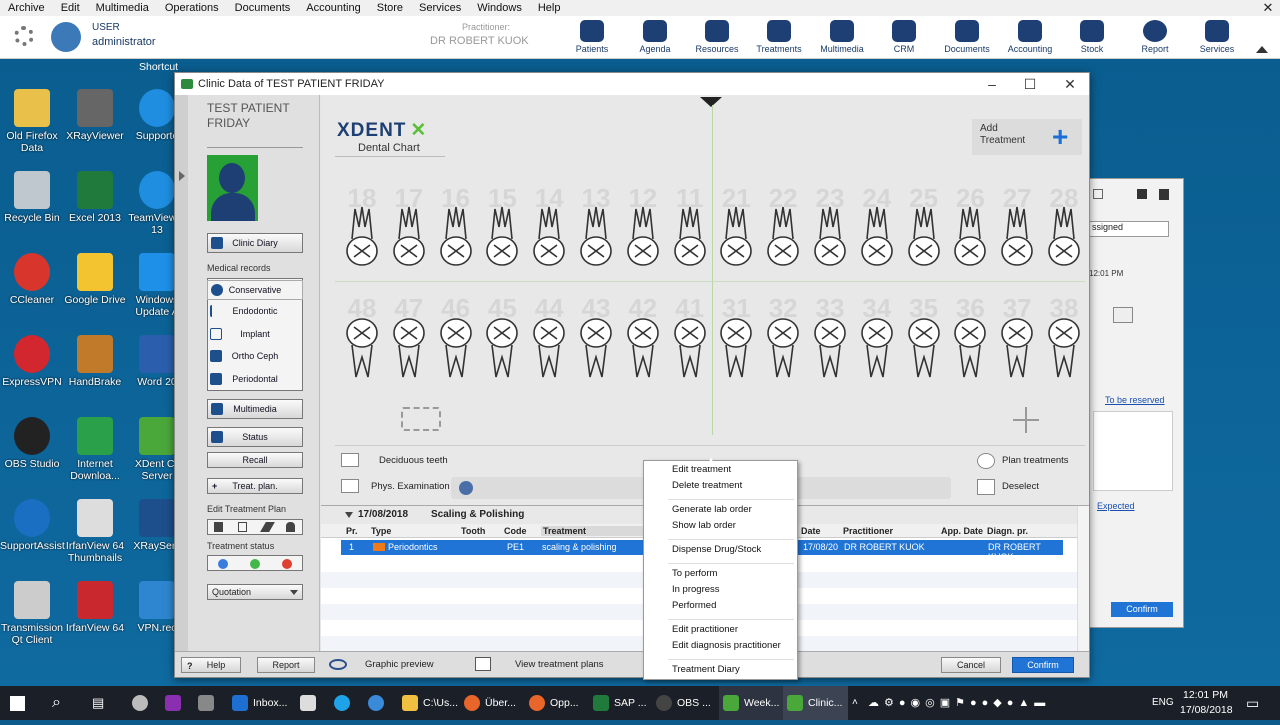  What do you see at coordinates (499, 8) in the screenshot?
I see `menu-windows: Windows` at bounding box center [499, 8].